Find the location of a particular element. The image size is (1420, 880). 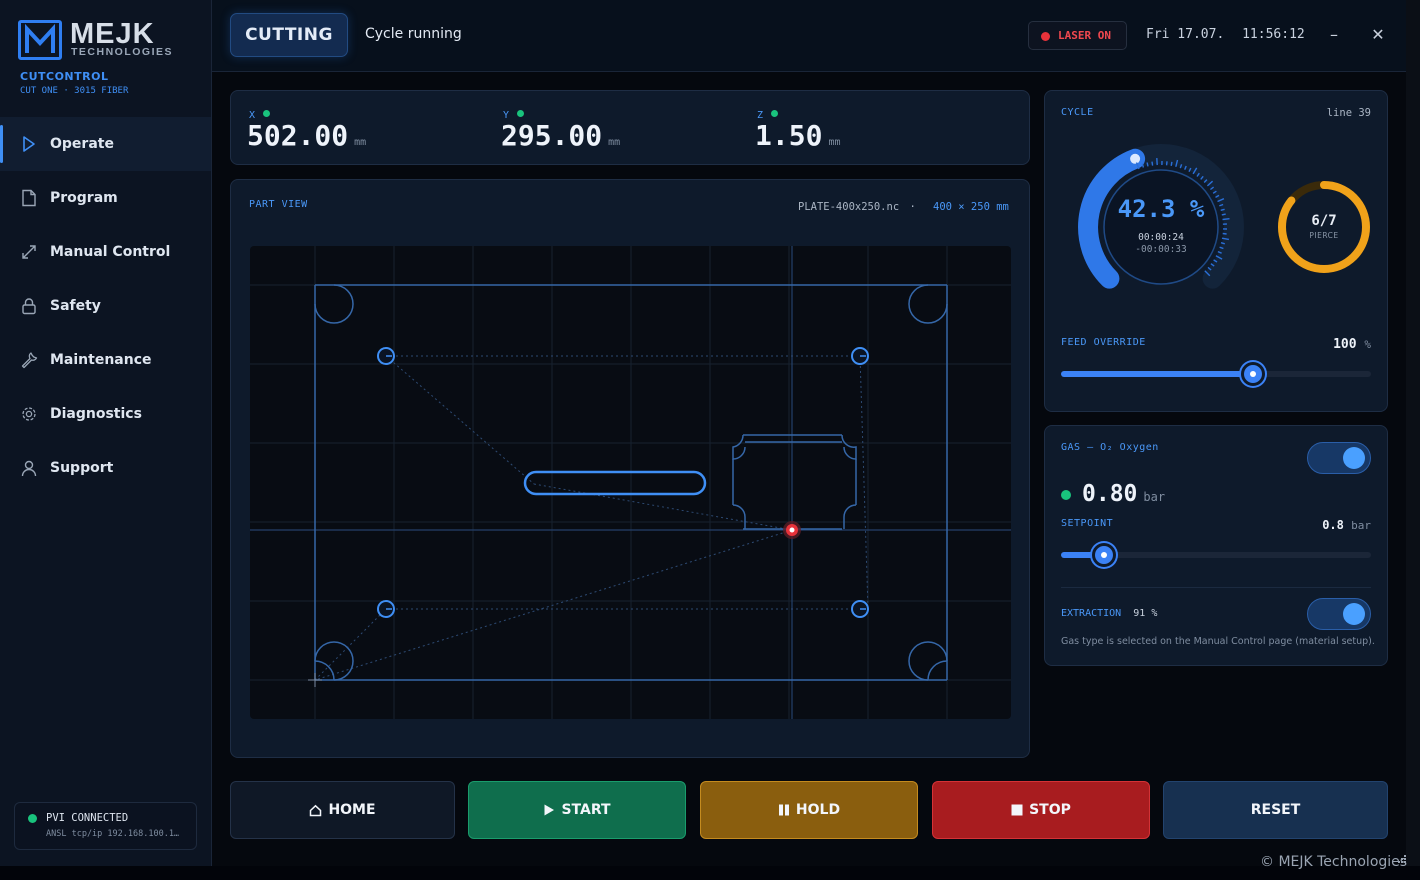

gear-icon is located at coordinates (29, 414).